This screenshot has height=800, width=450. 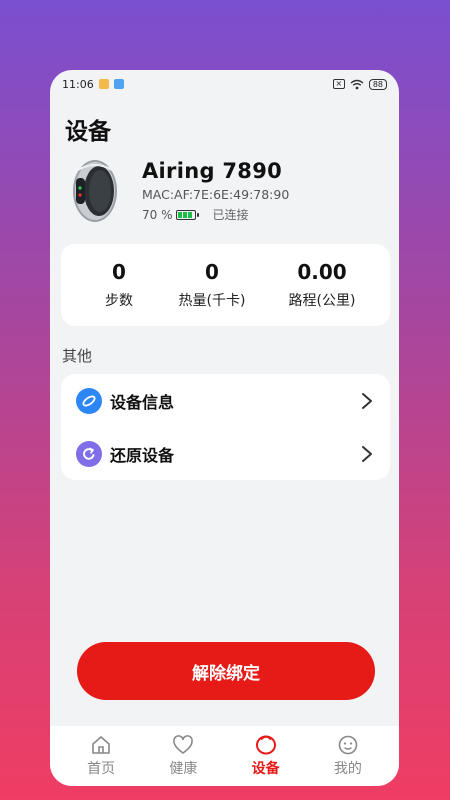 What do you see at coordinates (212, 285) in the screenshot?
I see `stat-calories: 0 热量(千卡)` at bounding box center [212, 285].